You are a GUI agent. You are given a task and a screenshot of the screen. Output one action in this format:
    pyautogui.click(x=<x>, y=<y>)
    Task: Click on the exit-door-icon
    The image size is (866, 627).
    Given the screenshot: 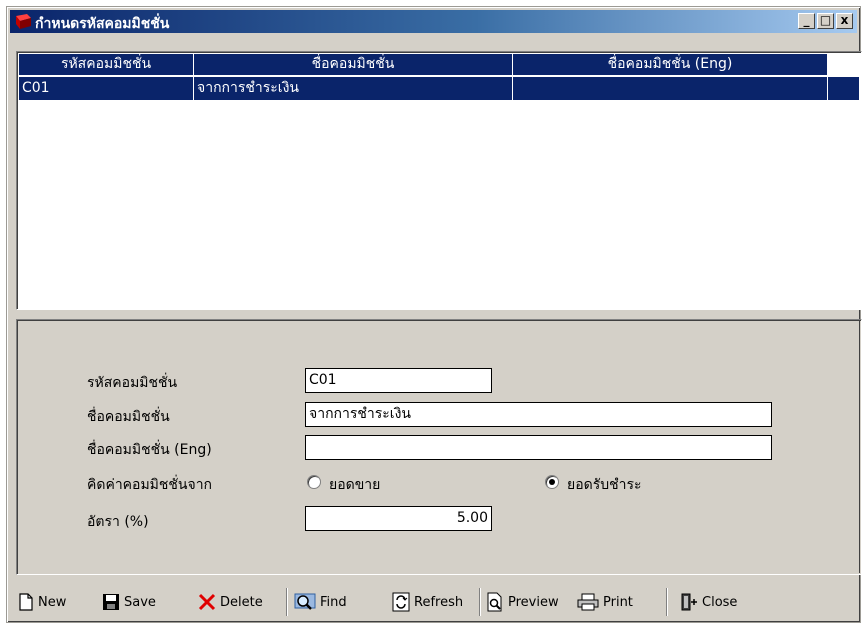 What is the action you would take?
    pyautogui.click(x=689, y=602)
    